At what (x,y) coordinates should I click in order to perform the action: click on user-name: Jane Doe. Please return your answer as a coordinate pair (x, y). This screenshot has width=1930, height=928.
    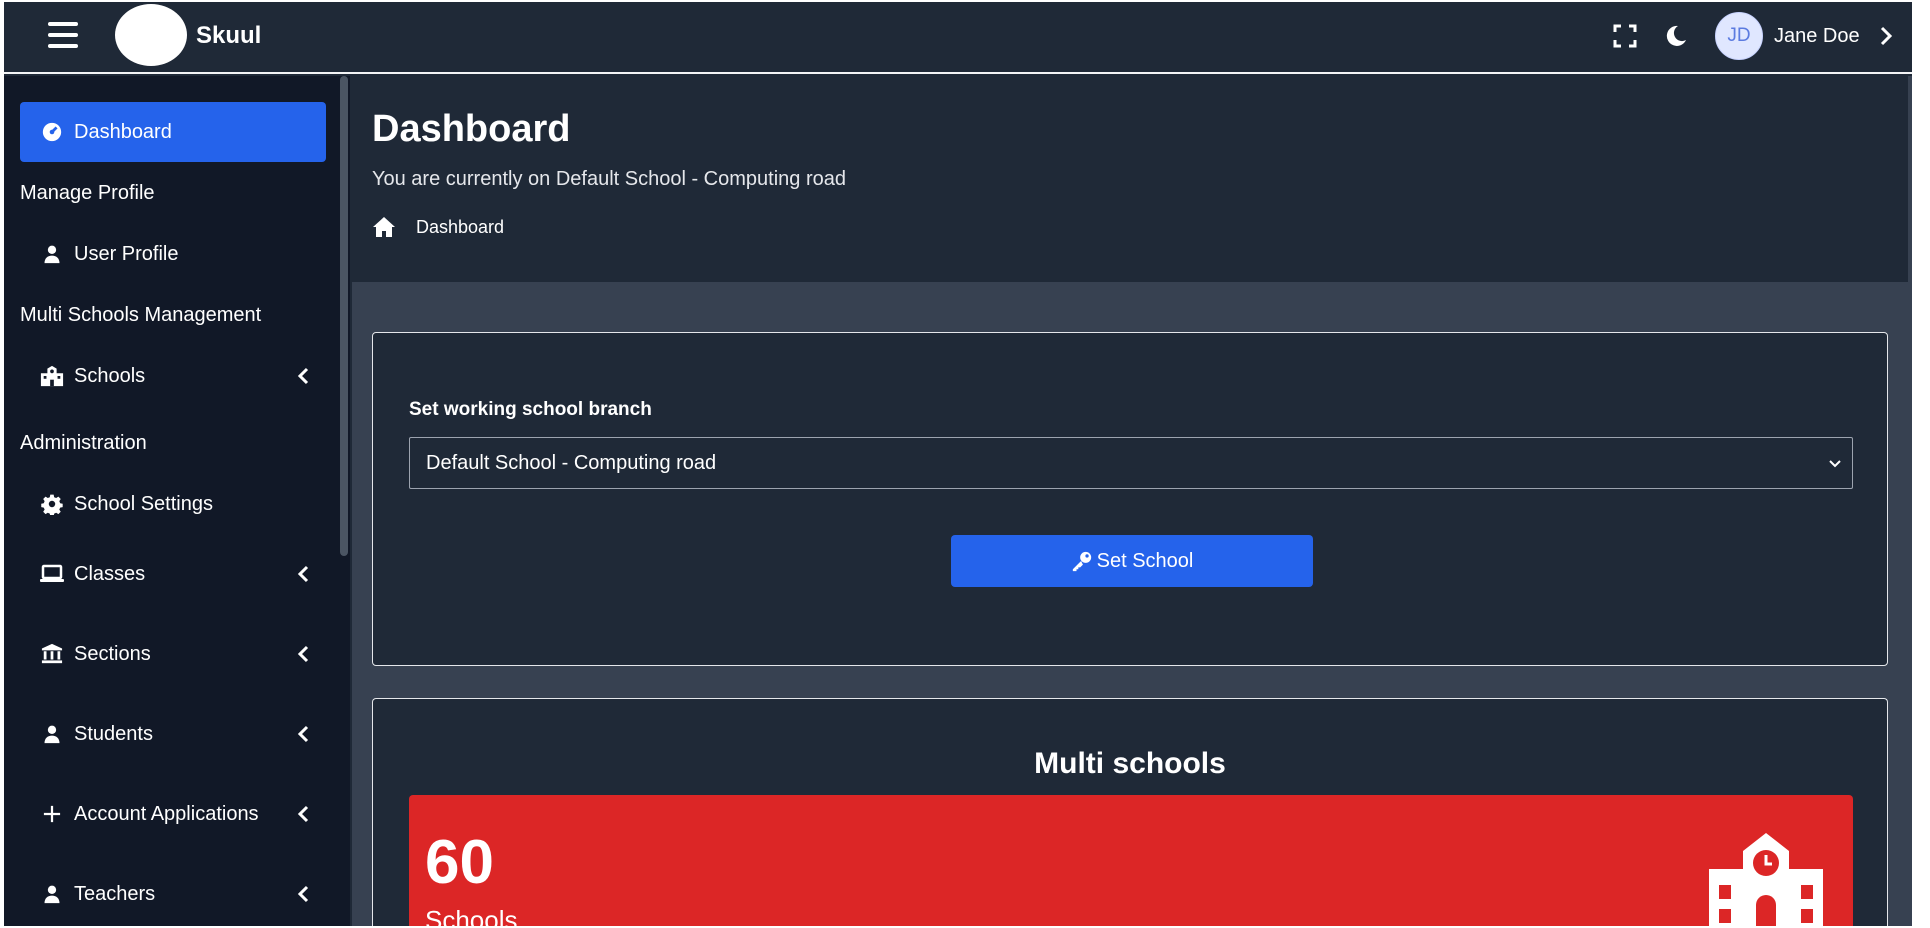
    Looking at the image, I should click on (1817, 36).